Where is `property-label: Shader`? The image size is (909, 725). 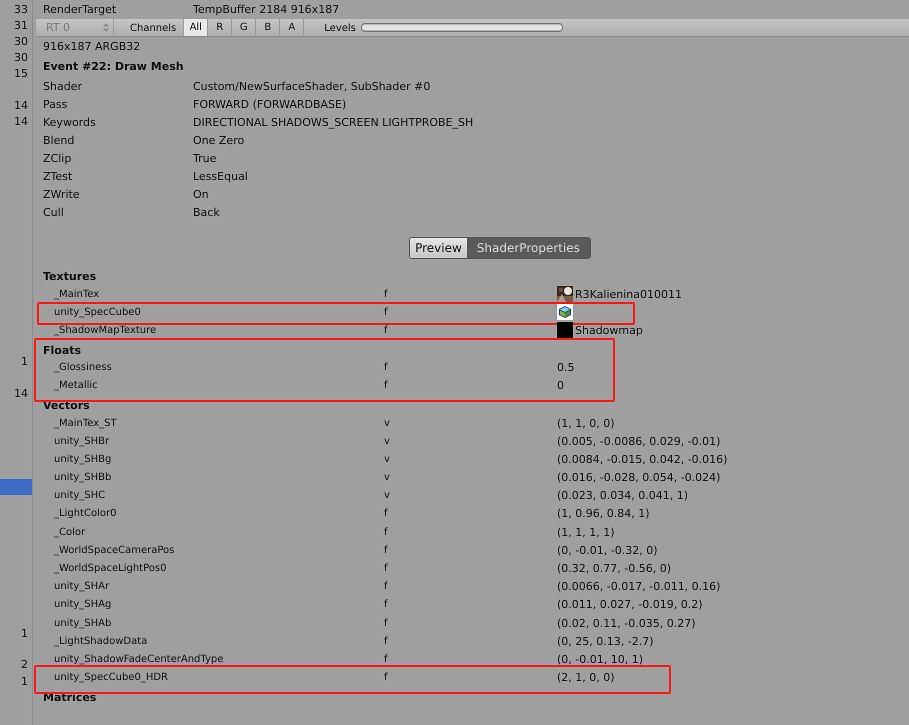
property-label: Shader is located at coordinates (63, 86).